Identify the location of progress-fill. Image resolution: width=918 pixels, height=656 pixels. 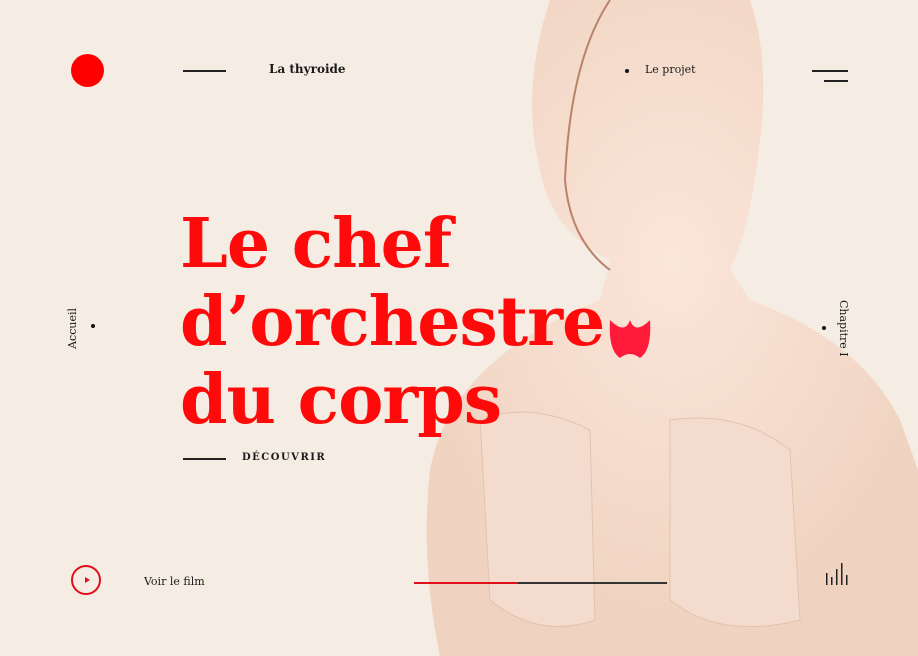
(466, 583).